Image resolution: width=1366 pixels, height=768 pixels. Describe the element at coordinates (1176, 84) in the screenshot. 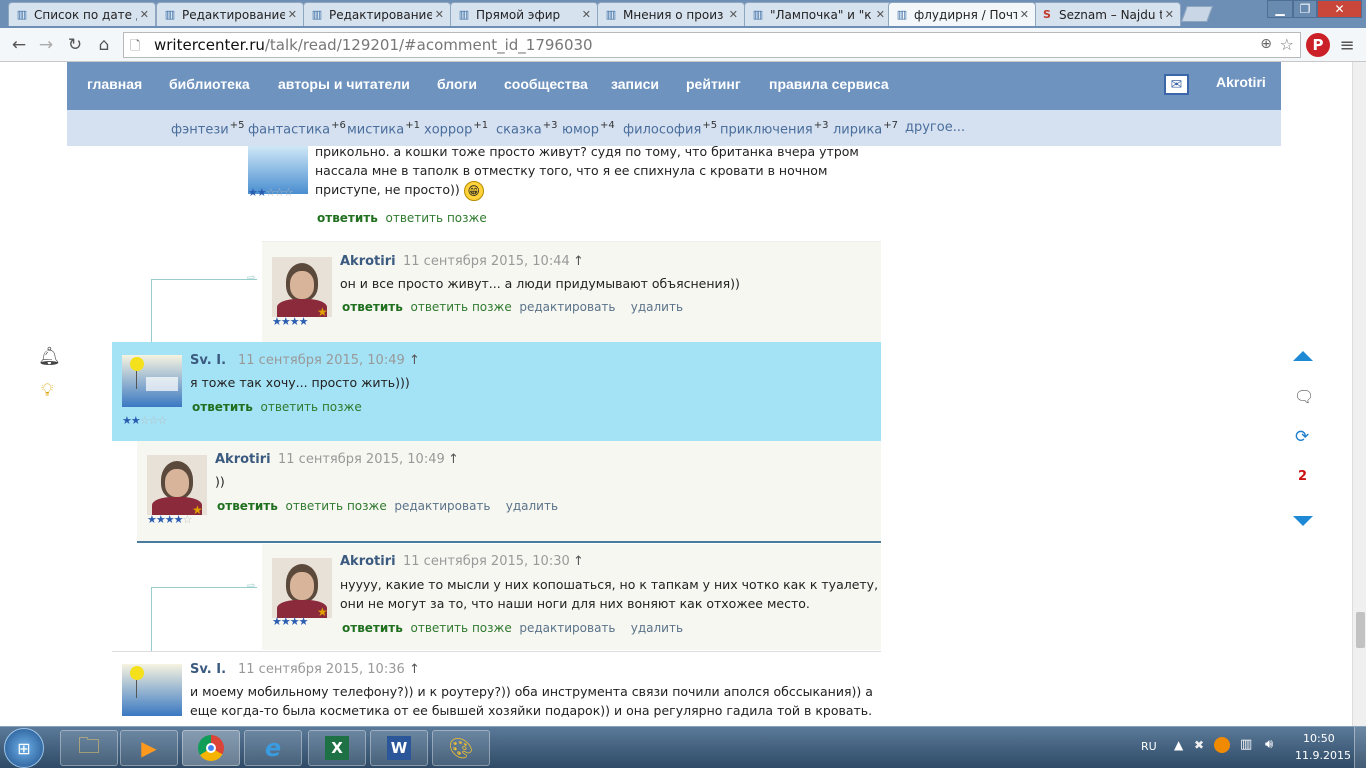

I see `mail-icon: ✉` at that location.